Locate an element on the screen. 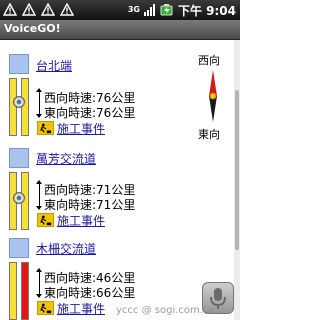  signal-icon is located at coordinates (149, 10).